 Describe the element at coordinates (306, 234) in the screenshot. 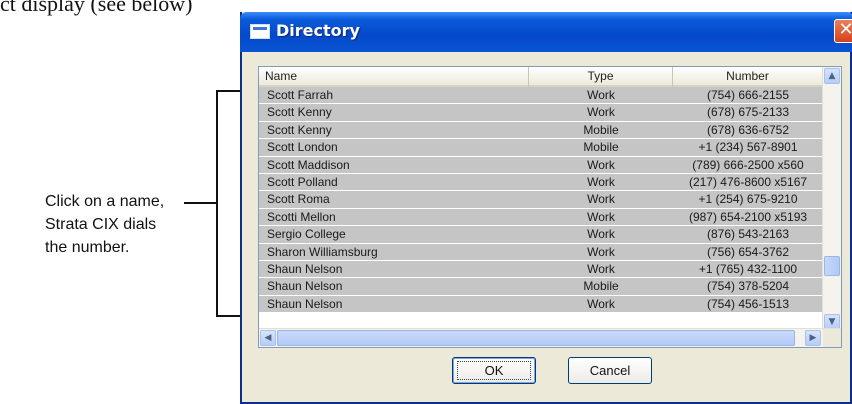

I see `name-cell: Sergio College` at that location.